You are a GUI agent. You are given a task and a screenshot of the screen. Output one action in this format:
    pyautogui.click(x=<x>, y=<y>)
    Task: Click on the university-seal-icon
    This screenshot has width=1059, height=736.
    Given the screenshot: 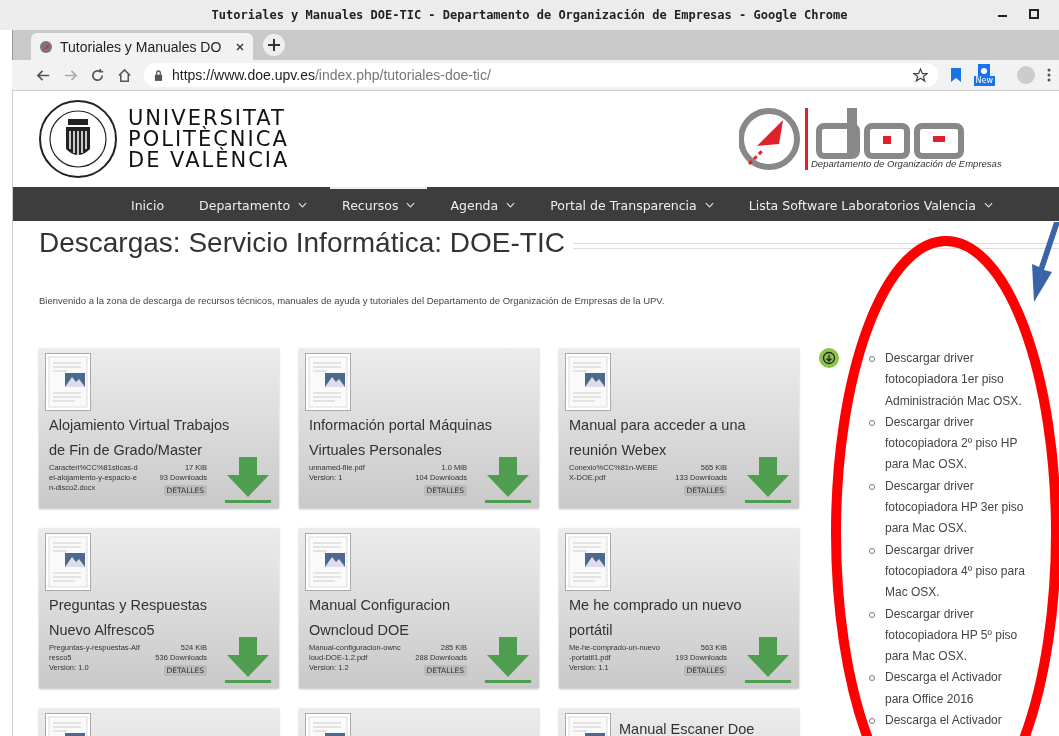 What is the action you would take?
    pyautogui.click(x=78, y=139)
    